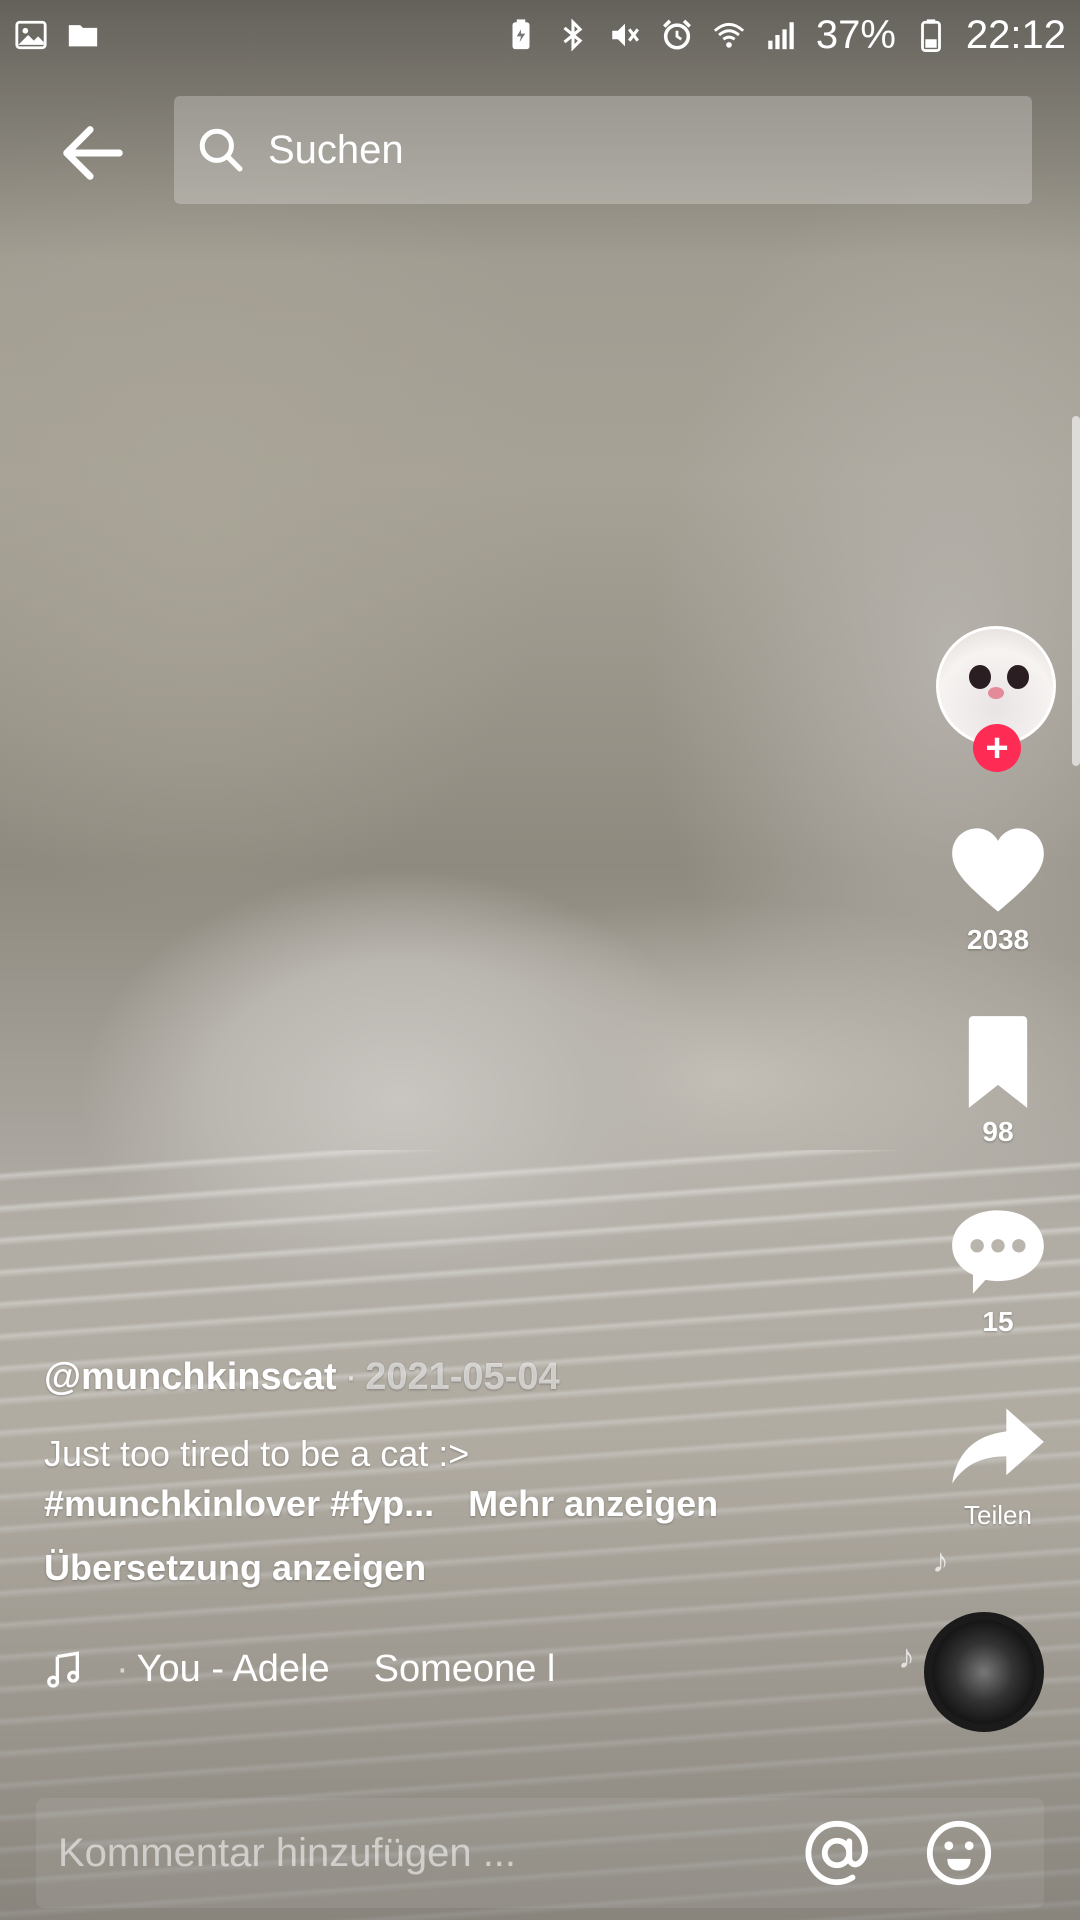  I want to click on emoji-icon, so click(959, 1853).